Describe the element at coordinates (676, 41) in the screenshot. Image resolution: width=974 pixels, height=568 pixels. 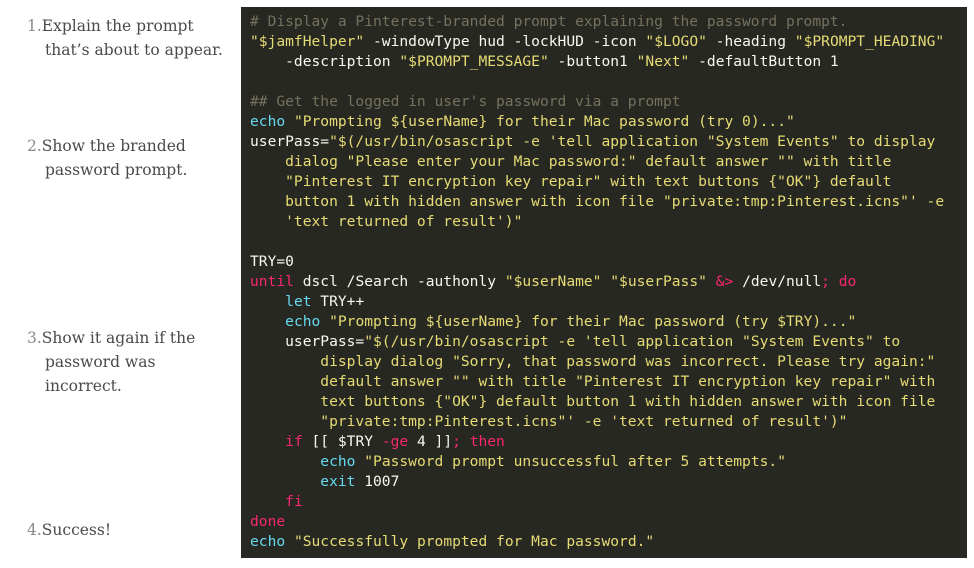
I see `code-string: "$LOGO"` at that location.